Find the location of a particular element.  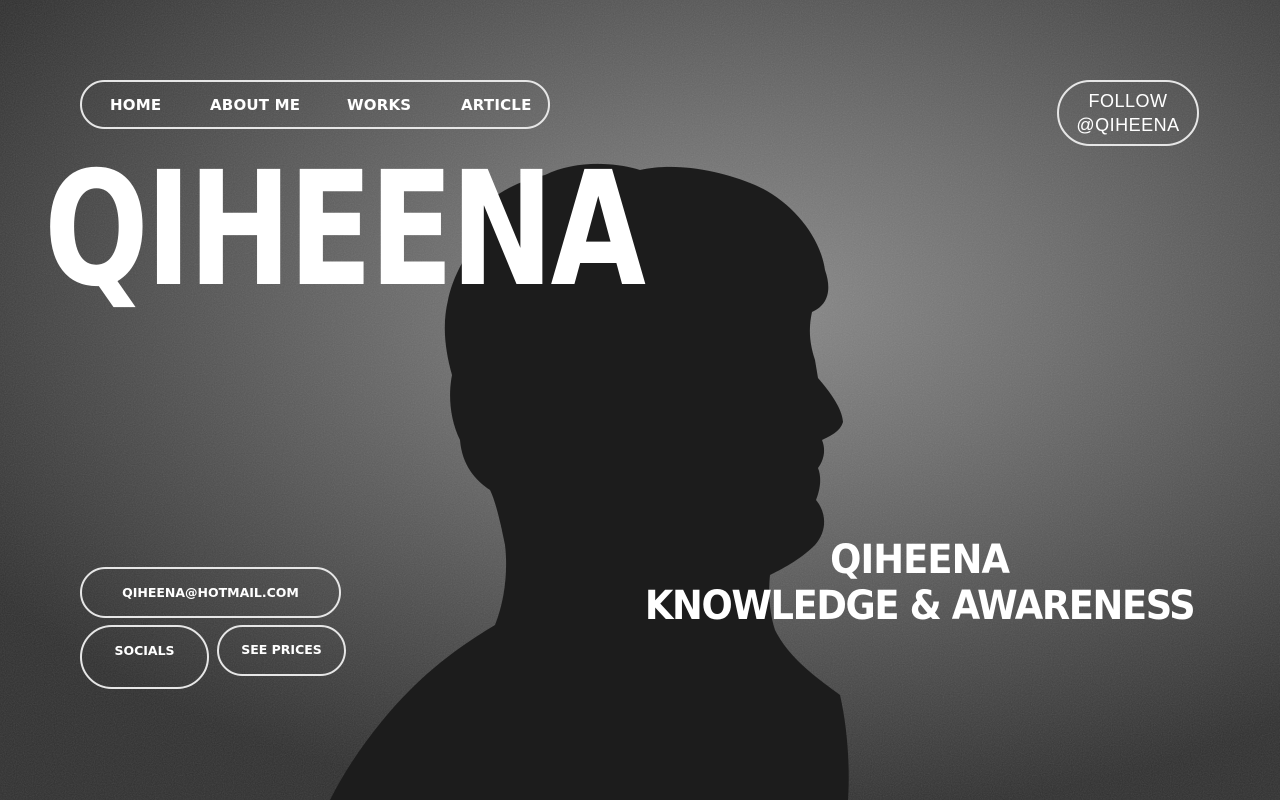

follow-handle: @QIHEENA is located at coordinates (1128, 125).